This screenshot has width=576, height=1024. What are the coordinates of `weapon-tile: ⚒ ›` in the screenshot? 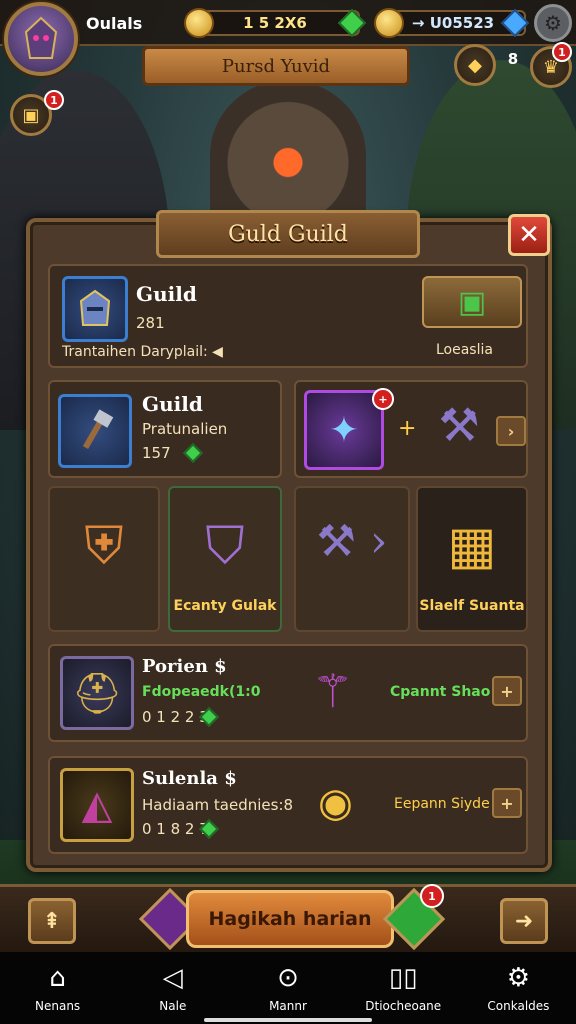 It's located at (352, 559).